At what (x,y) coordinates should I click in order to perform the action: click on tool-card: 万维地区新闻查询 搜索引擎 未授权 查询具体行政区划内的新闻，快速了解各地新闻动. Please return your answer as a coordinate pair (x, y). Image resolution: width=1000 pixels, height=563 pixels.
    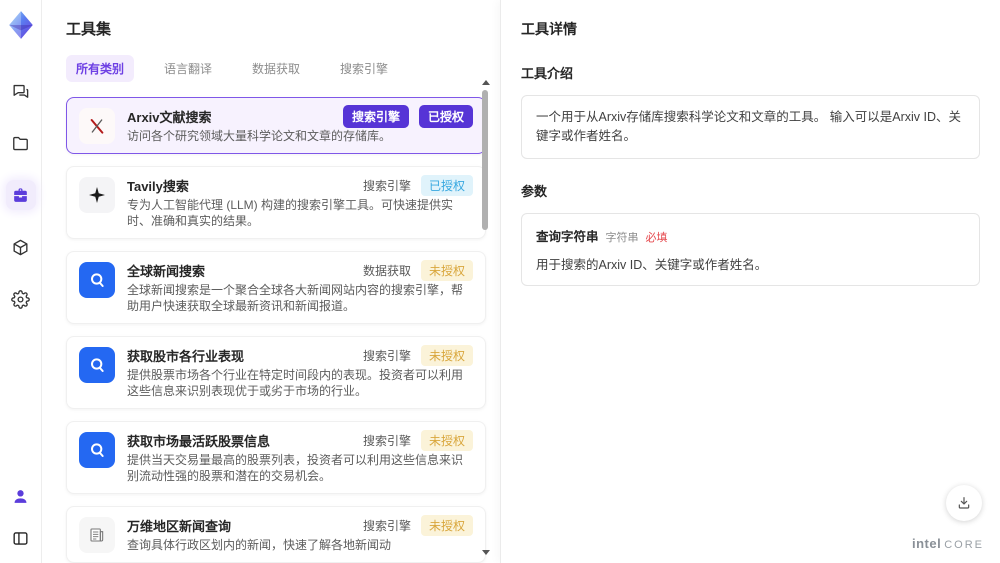
    Looking at the image, I should click on (276, 534).